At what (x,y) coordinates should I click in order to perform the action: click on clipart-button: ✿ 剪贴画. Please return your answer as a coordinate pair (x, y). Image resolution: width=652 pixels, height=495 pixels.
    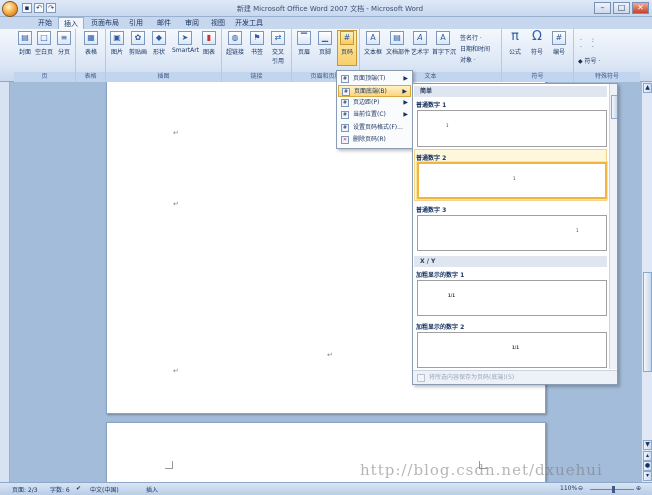
    Looking at the image, I should click on (138, 43).